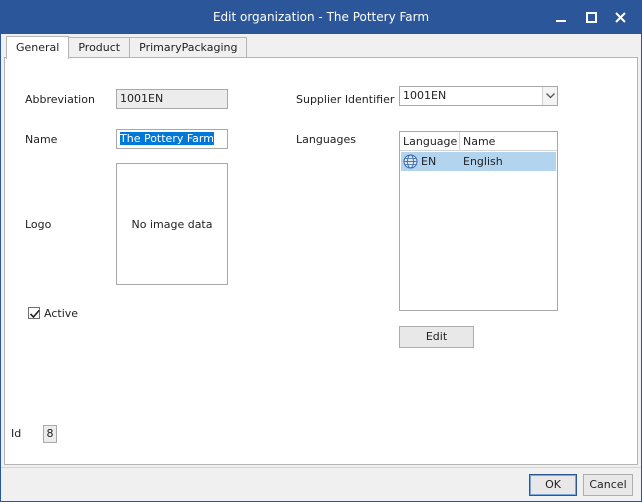 The height and width of the screenshot is (502, 642). I want to click on language-name: English, so click(483, 161).